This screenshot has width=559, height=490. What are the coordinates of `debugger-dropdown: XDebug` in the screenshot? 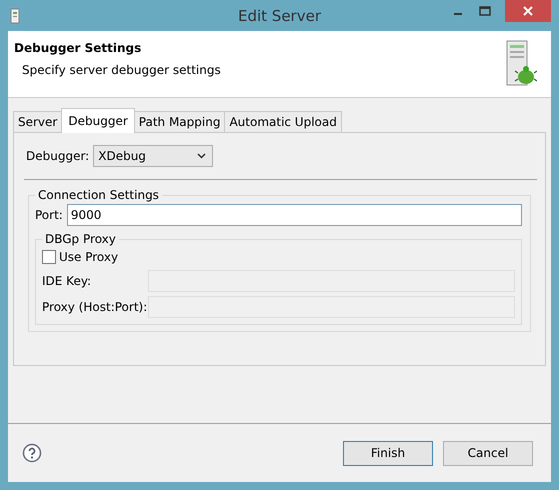 It's located at (153, 156).